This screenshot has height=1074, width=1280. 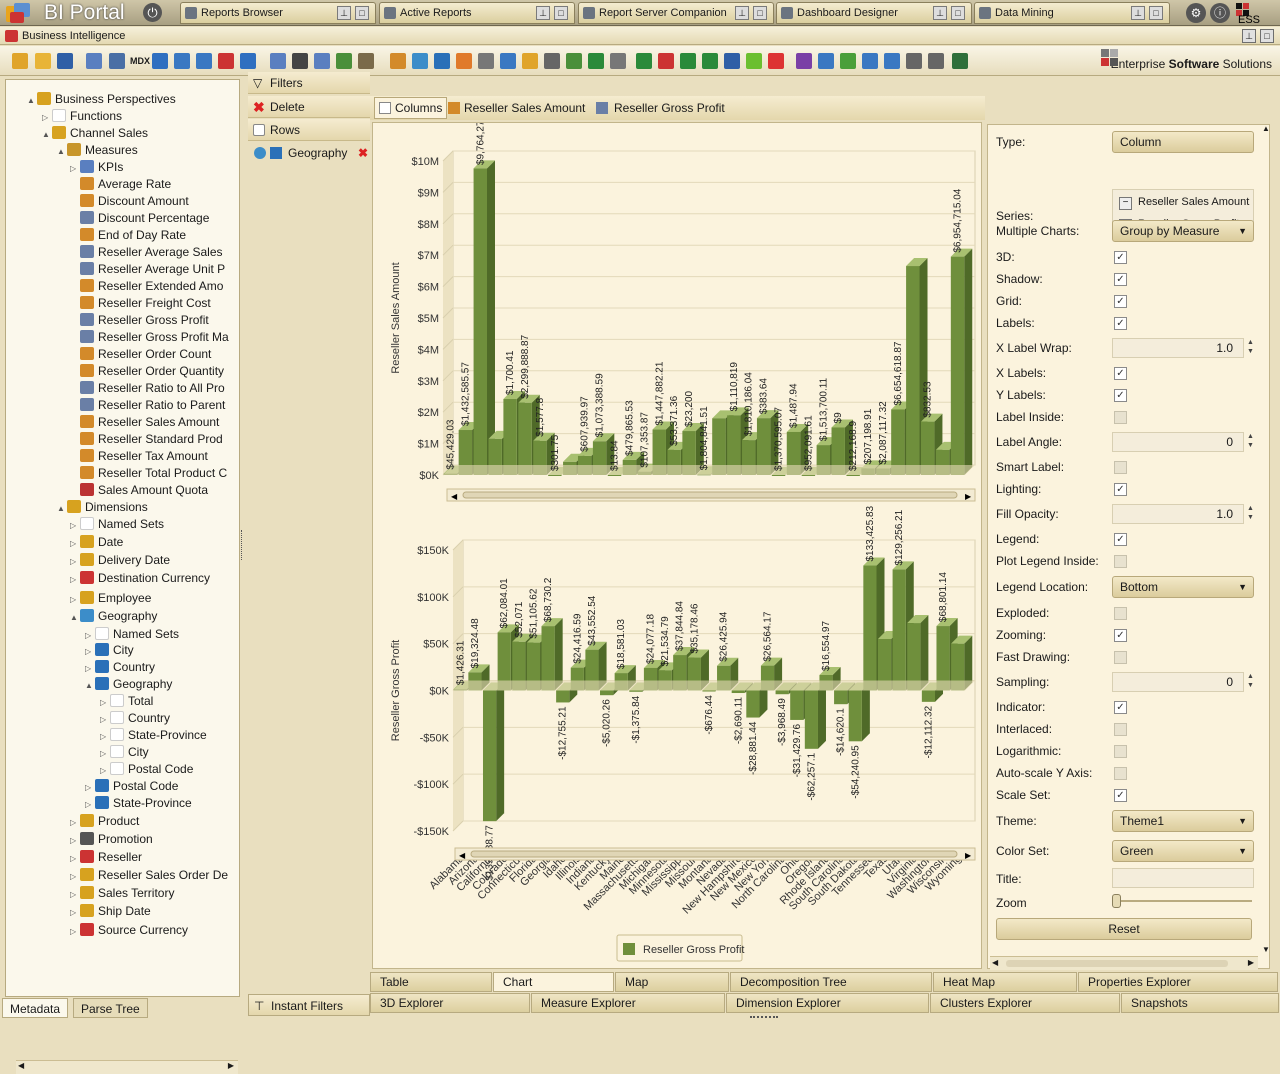 I want to click on prop-label-inside-checkbox, so click(x=1120, y=417).